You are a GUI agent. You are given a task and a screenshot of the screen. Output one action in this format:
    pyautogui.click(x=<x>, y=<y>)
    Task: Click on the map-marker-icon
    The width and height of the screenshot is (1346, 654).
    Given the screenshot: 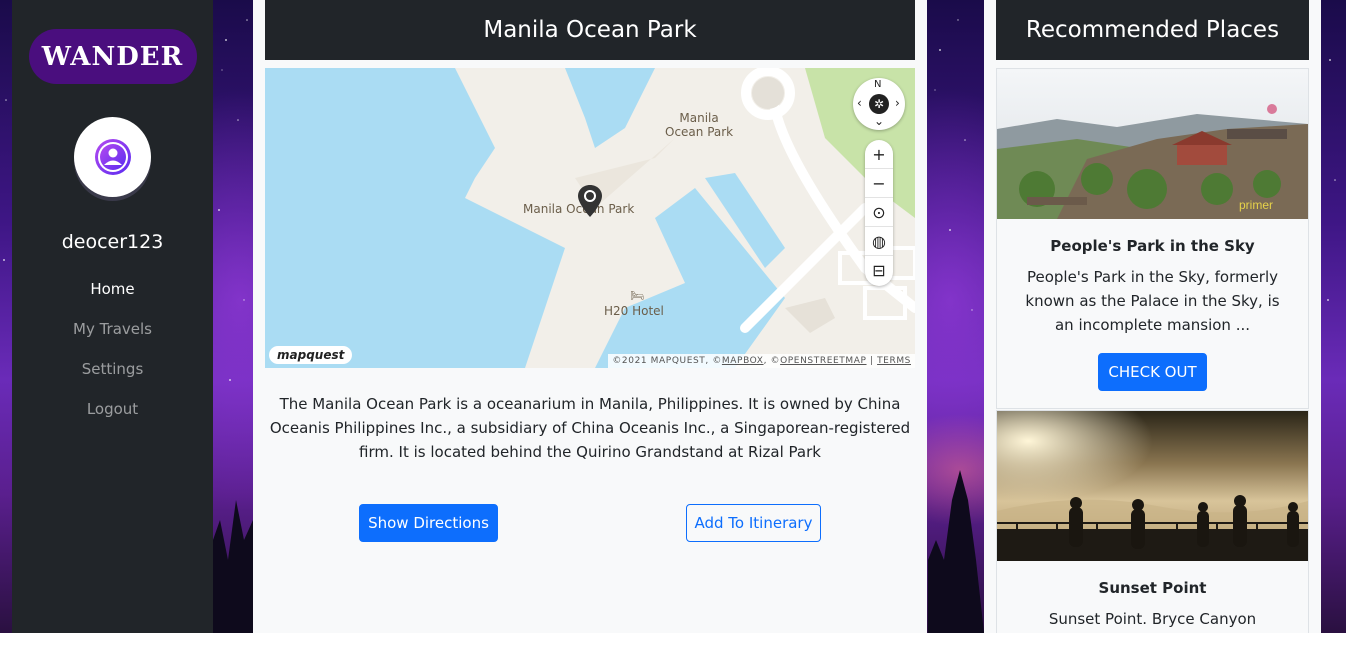 What is the action you would take?
    pyautogui.click(x=590, y=201)
    